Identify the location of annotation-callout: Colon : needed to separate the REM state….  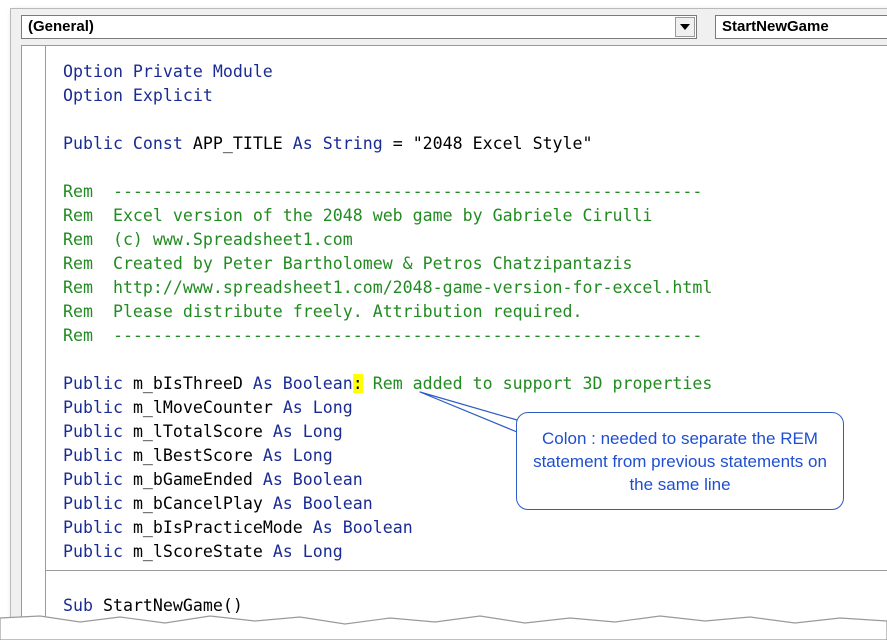
(680, 461).